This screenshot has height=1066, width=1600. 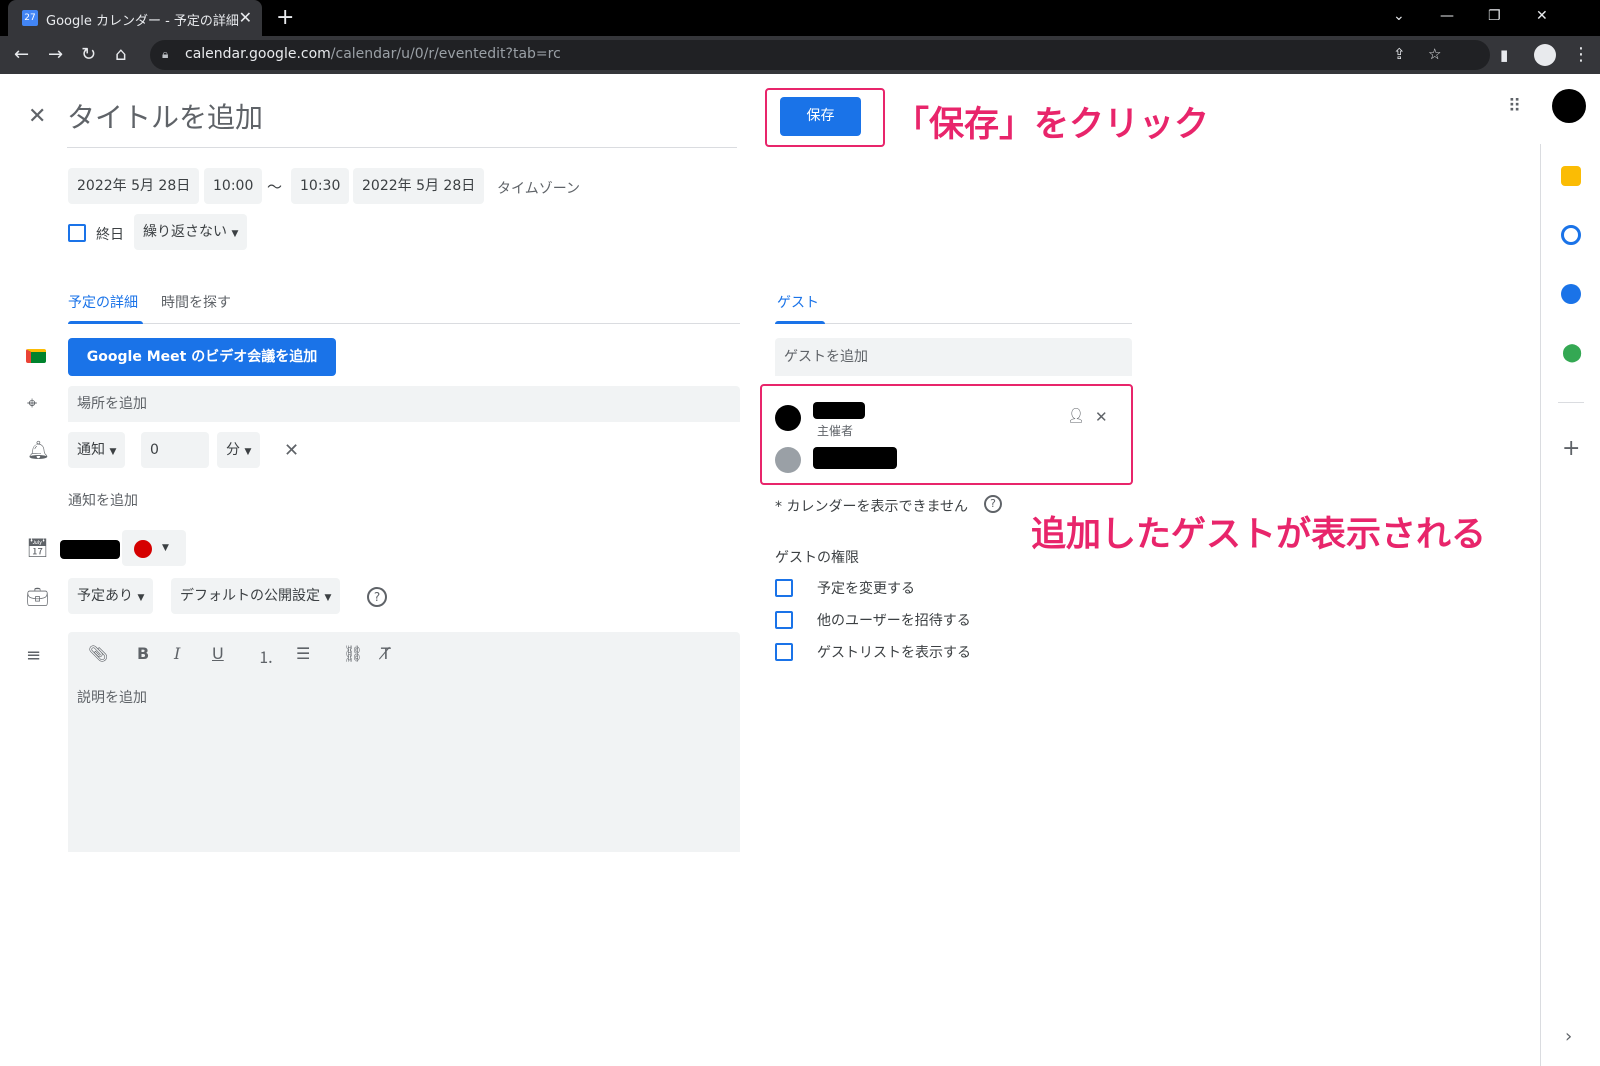 What do you see at coordinates (88, 54) in the screenshot?
I see `reload-icon: ↻` at bounding box center [88, 54].